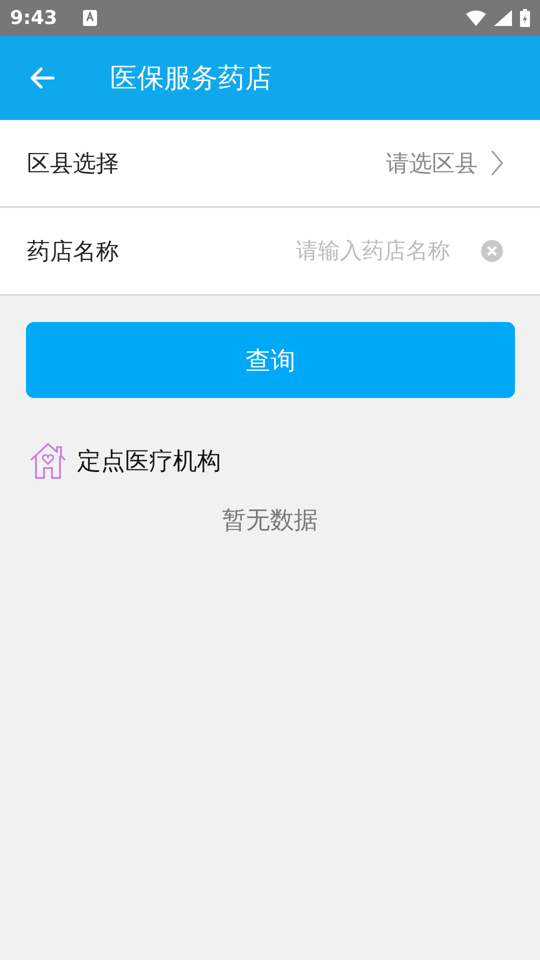 The height and width of the screenshot is (960, 540). What do you see at coordinates (270, 164) in the screenshot?
I see `district-row: 区县选择 请选区县` at bounding box center [270, 164].